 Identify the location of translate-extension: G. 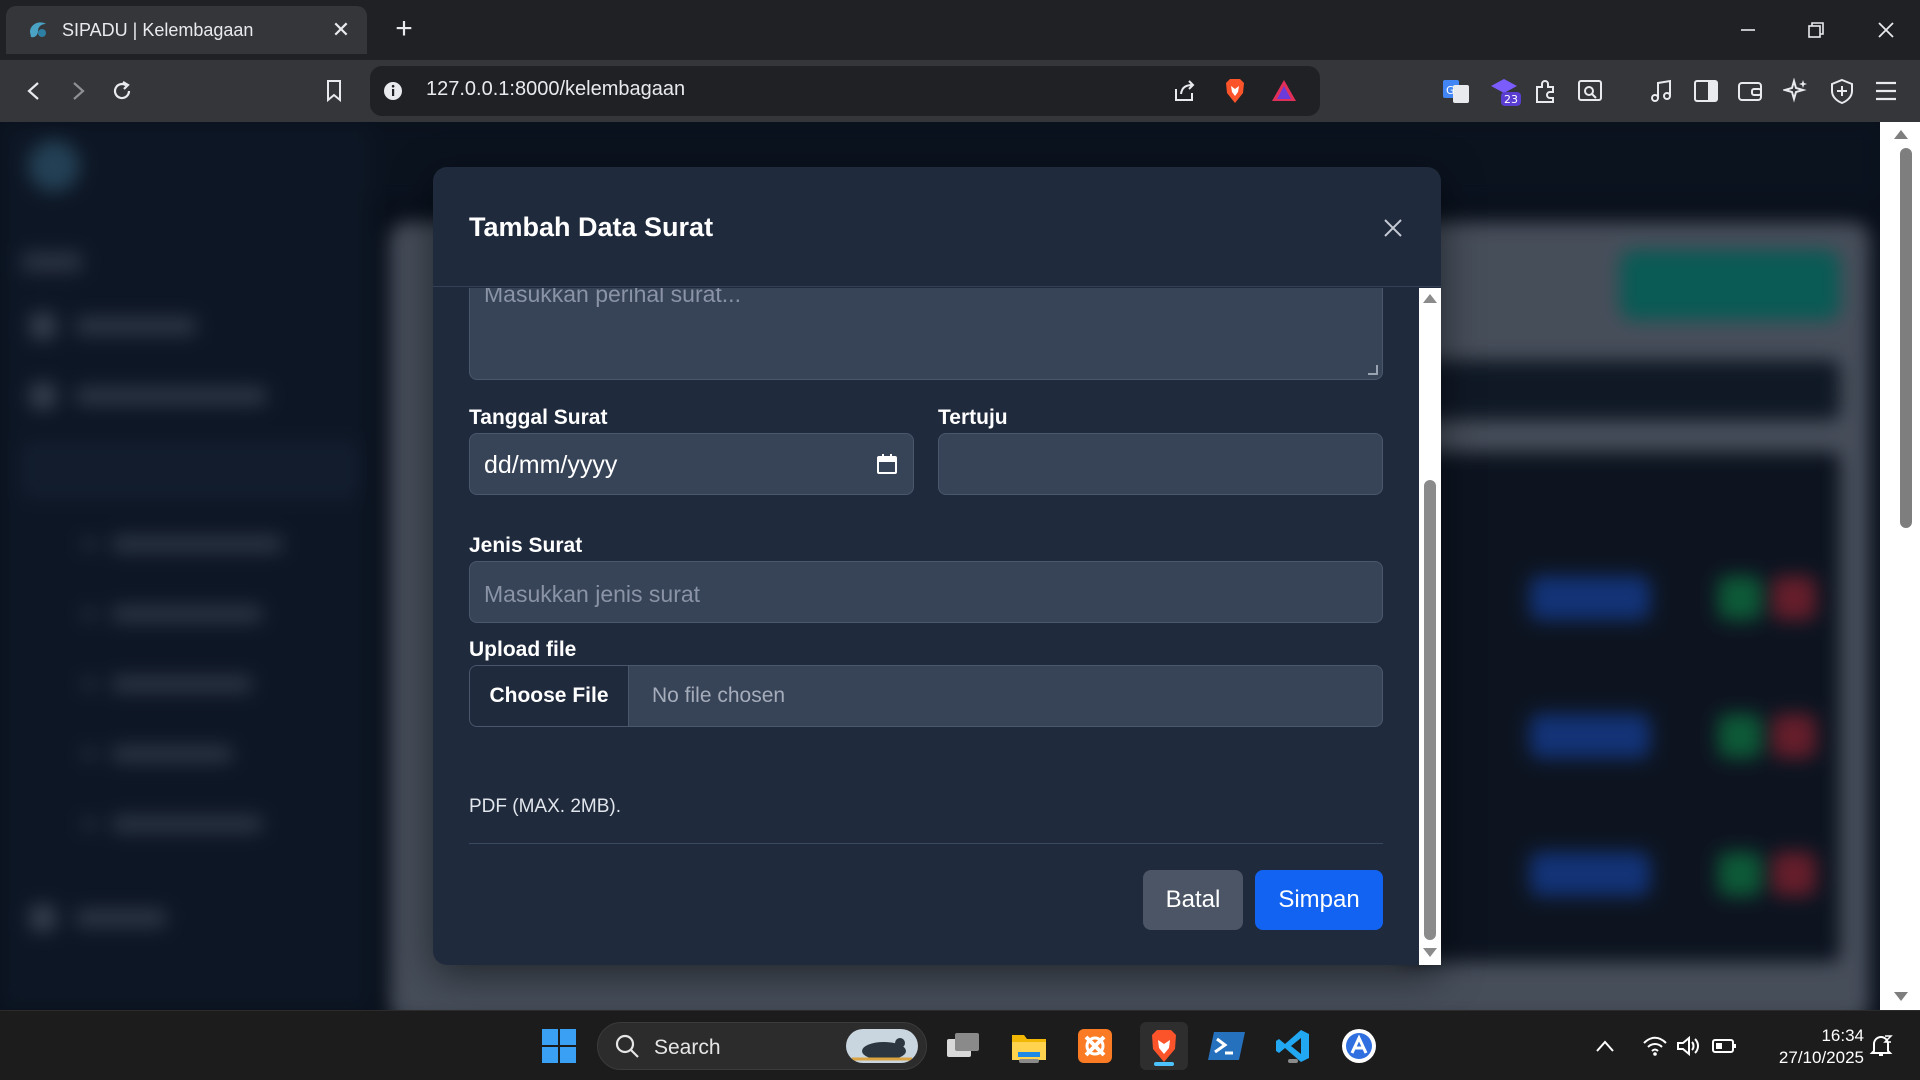
(1456, 91).